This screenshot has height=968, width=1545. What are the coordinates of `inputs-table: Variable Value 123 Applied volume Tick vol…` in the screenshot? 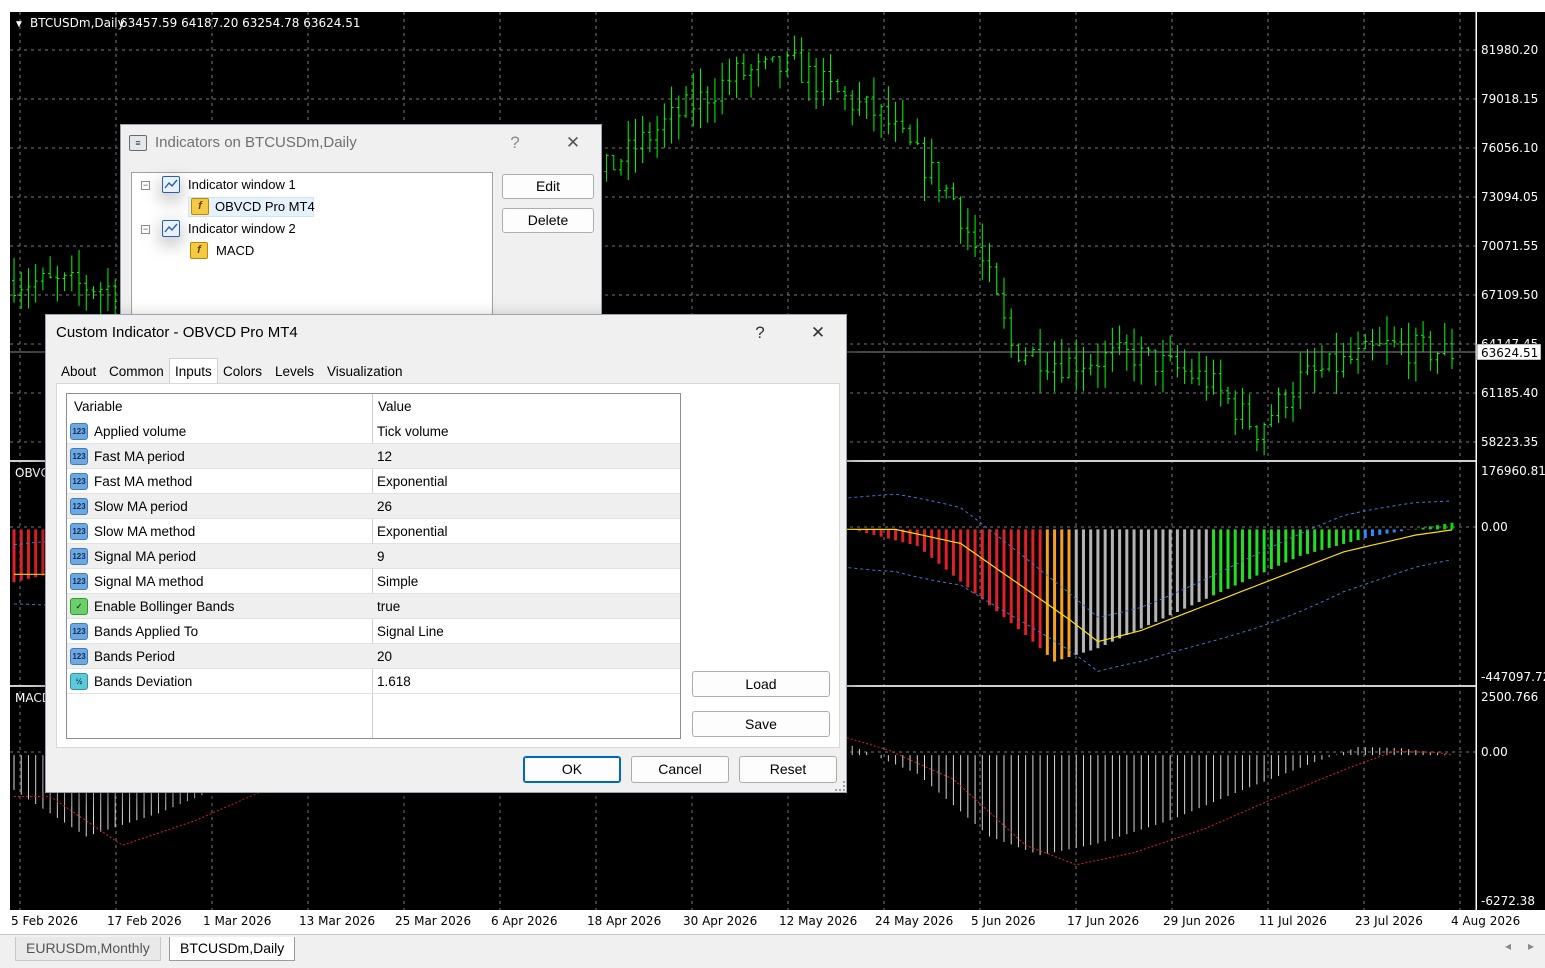 It's located at (373, 566).